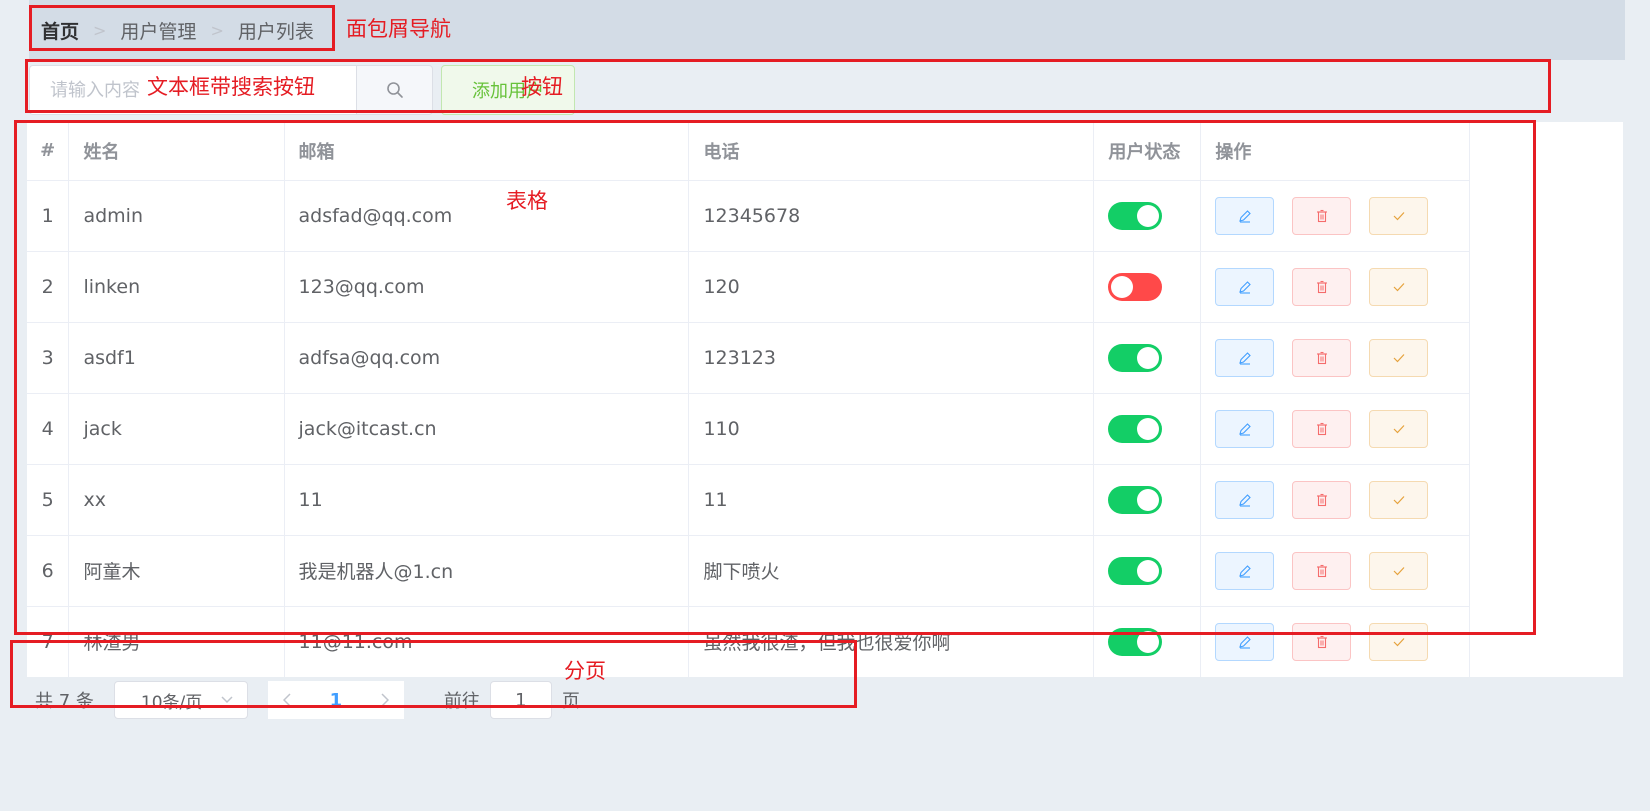  I want to click on cell-name: 阿童木, so click(176, 571).